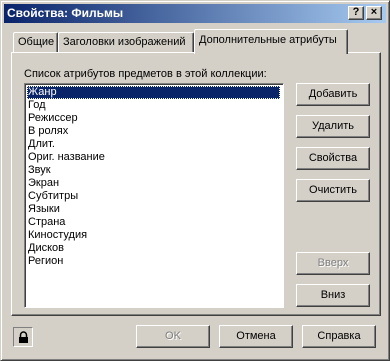 The image size is (390, 361). I want to click on tab-label: Дополнительные атрибуты, so click(268, 40).